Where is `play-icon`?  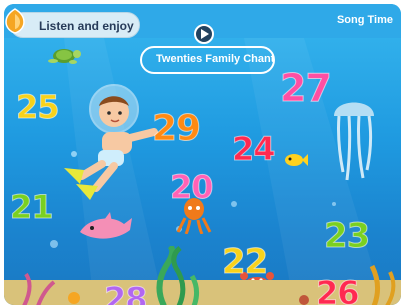 play-icon is located at coordinates (205, 34).